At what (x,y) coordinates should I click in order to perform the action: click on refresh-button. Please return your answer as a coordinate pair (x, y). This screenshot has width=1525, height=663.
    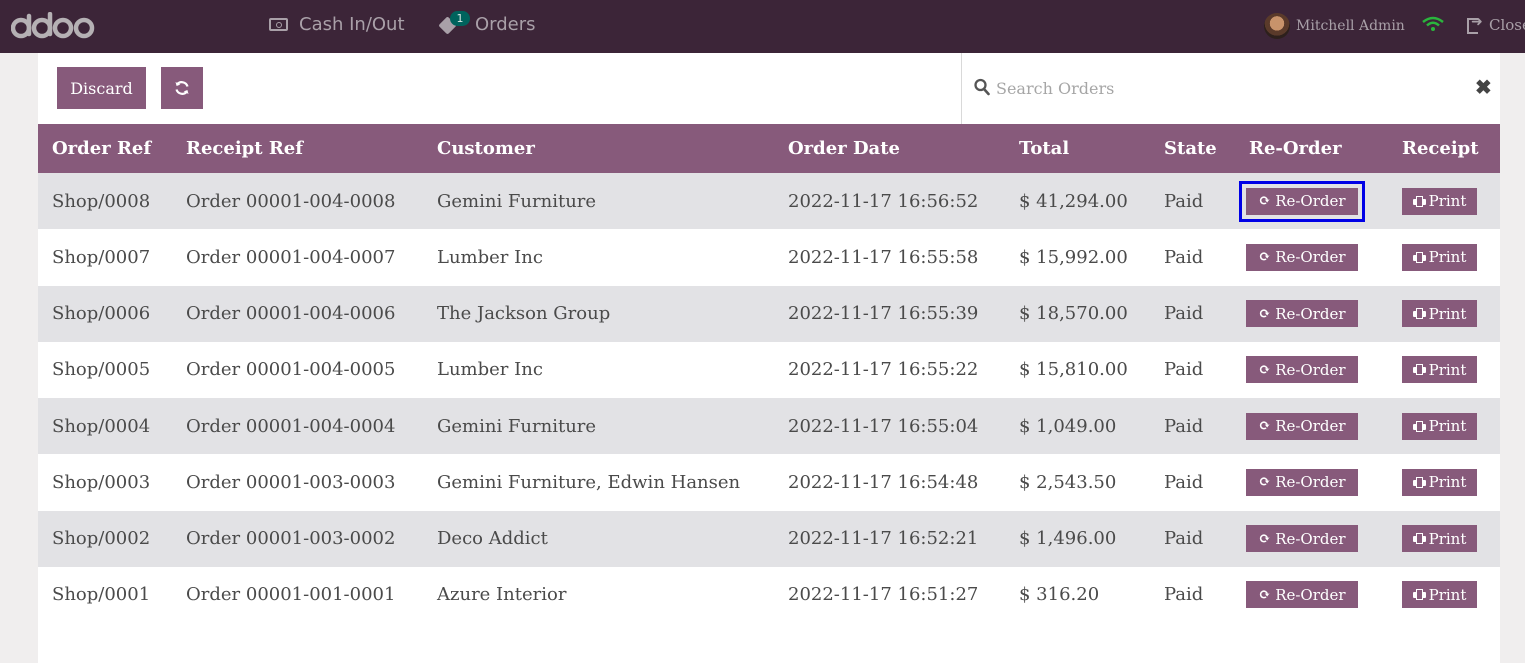
    Looking at the image, I should click on (182, 88).